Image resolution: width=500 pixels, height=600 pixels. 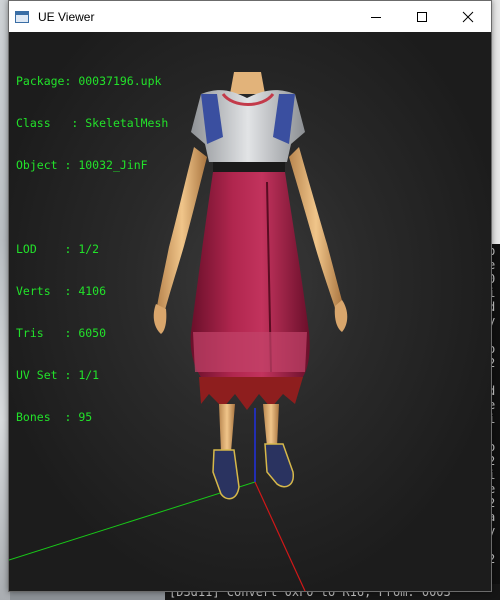 I want to click on uvset-value: 1/1, so click(x=89, y=375).